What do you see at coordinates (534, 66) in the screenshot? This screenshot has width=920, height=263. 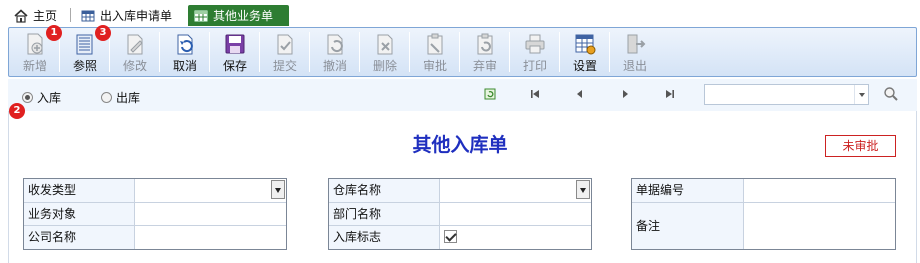 I see `toolbar-label: 打印` at bounding box center [534, 66].